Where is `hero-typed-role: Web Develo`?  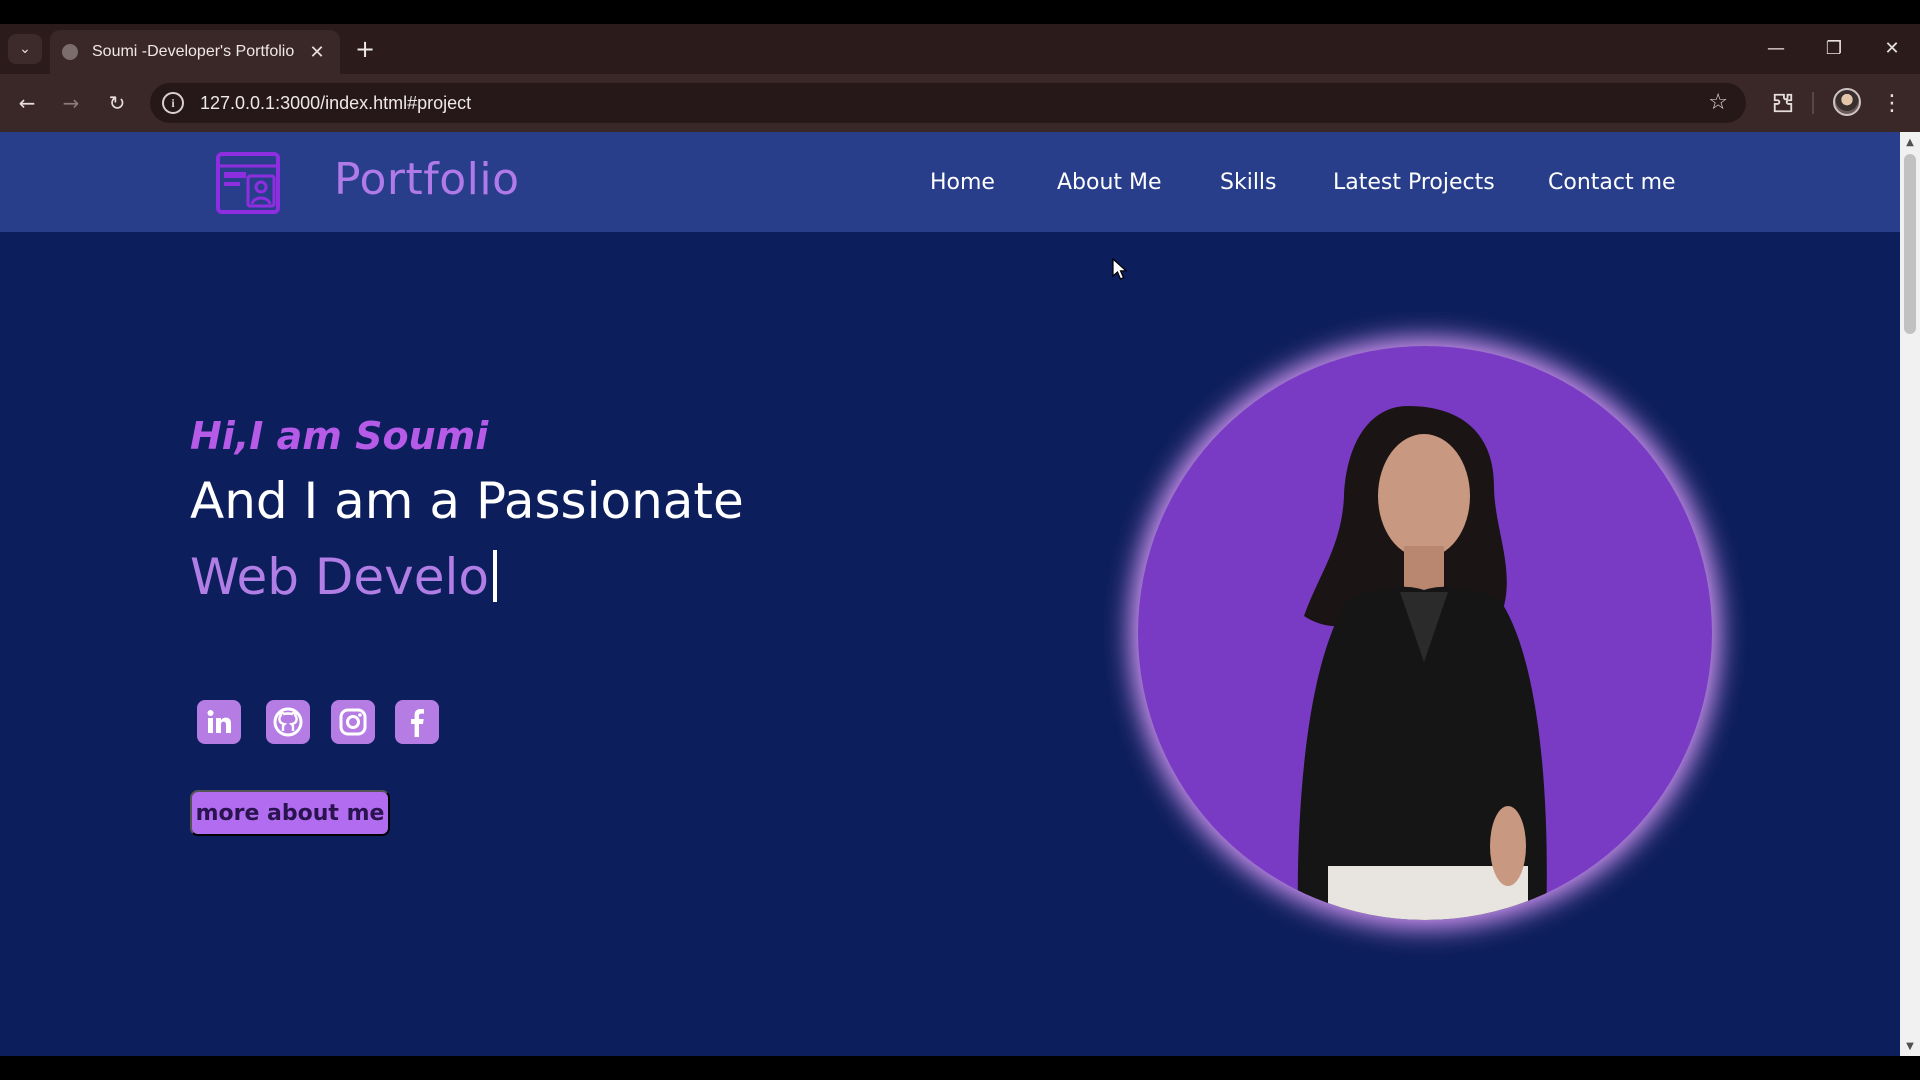
hero-typed-role: Web Develo is located at coordinates (343, 577).